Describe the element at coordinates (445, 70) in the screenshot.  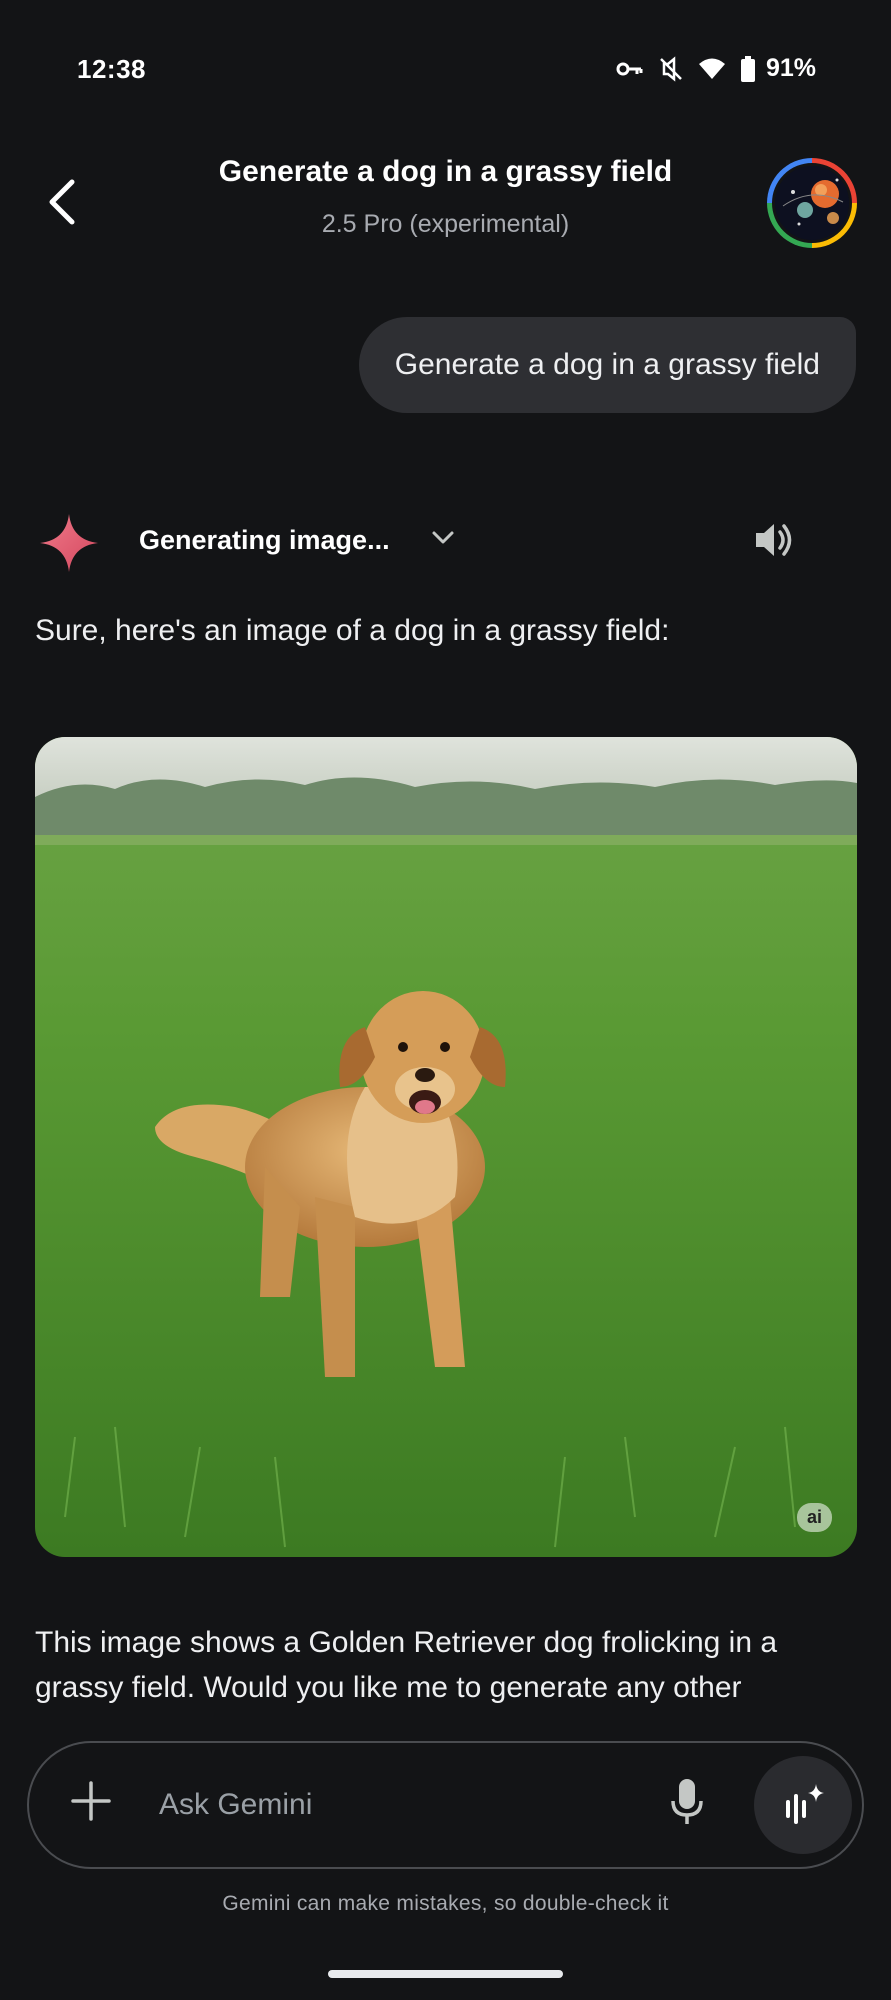
I see `status-bar: 12:38 91%` at that location.